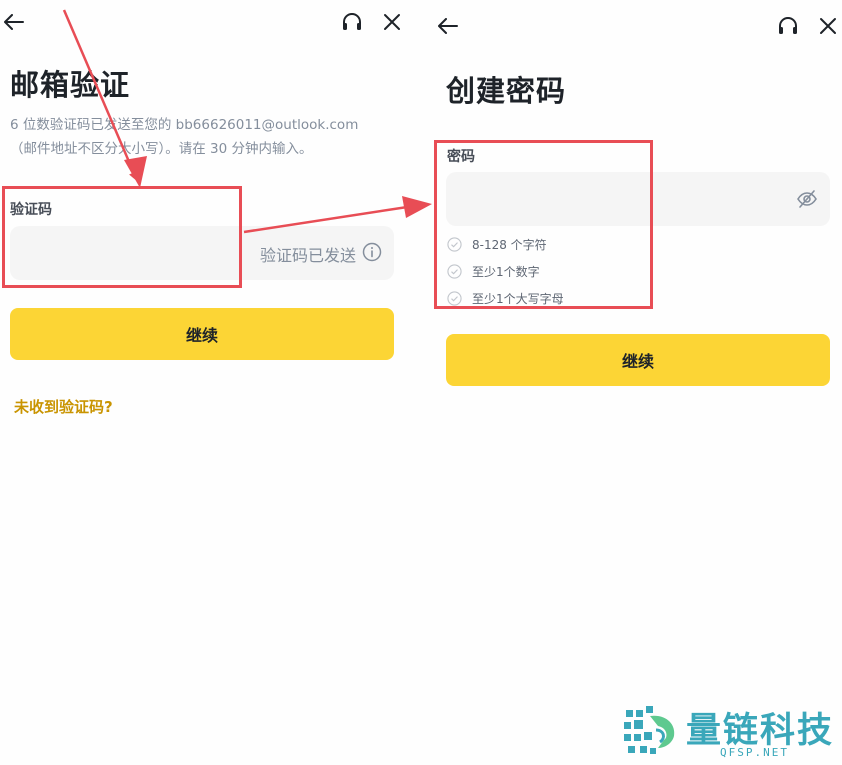 The image size is (842, 765). Describe the element at coordinates (161, 149) in the screenshot. I see `description-line-2: （邮件地址不区分大小写）。请在 30 分钟内输入。` at that location.